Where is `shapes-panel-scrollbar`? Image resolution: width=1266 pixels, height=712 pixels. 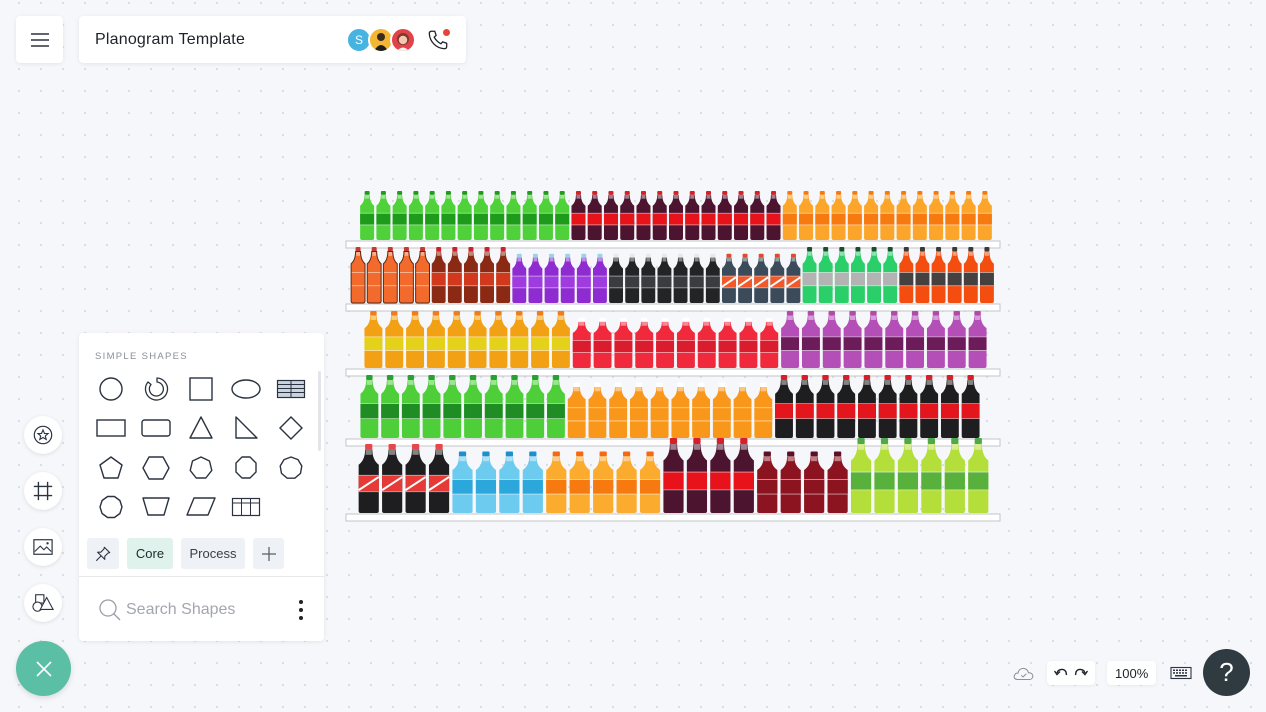
shapes-panel-scrollbar is located at coordinates (319, 411).